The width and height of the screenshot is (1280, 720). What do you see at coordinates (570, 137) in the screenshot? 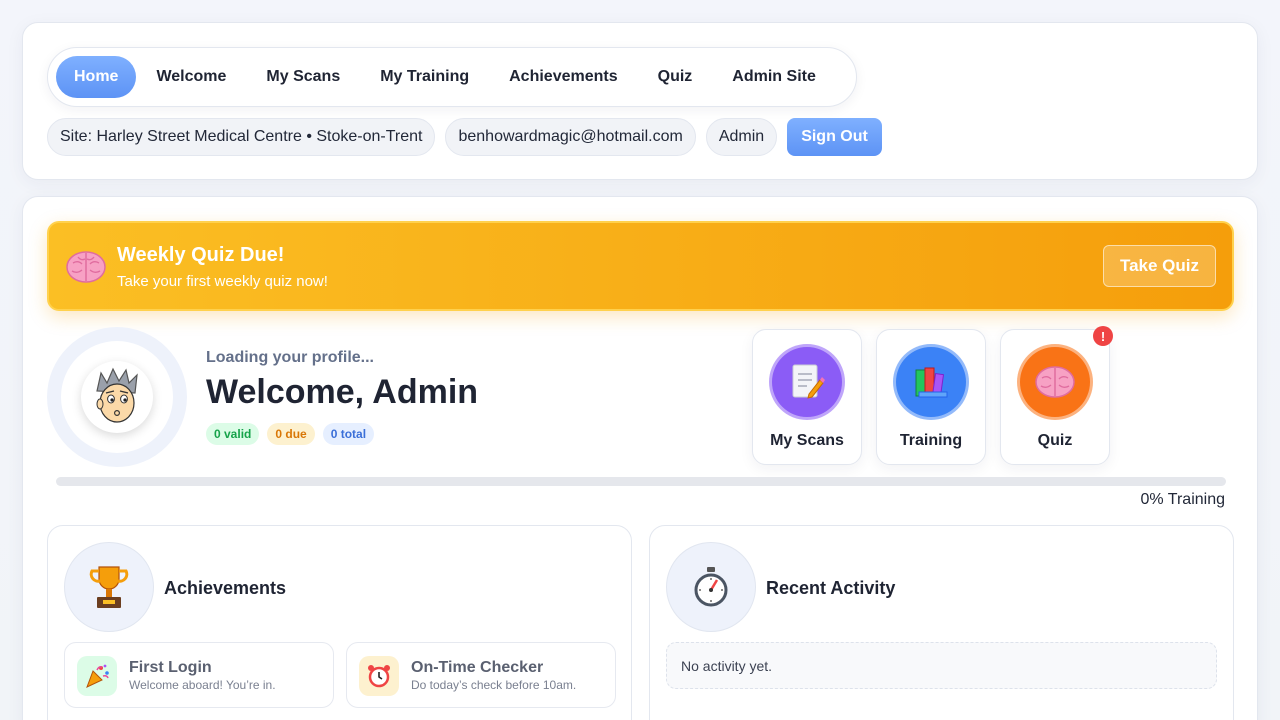
I see `email-chip: benhowardmagic@hotmail.com` at bounding box center [570, 137].